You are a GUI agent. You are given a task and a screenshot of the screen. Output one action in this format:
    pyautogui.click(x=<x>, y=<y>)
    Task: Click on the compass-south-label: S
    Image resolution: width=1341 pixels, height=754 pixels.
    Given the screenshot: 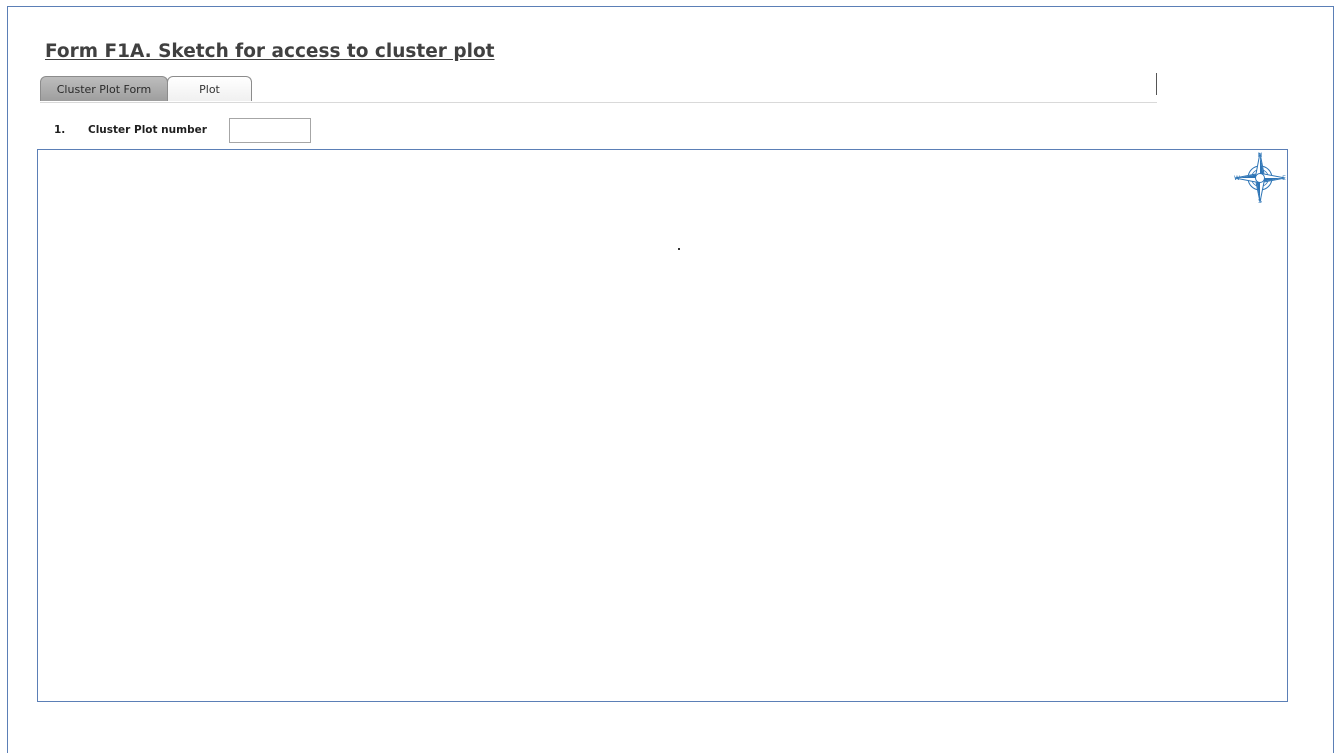 What is the action you would take?
    pyautogui.click(x=1260, y=201)
    